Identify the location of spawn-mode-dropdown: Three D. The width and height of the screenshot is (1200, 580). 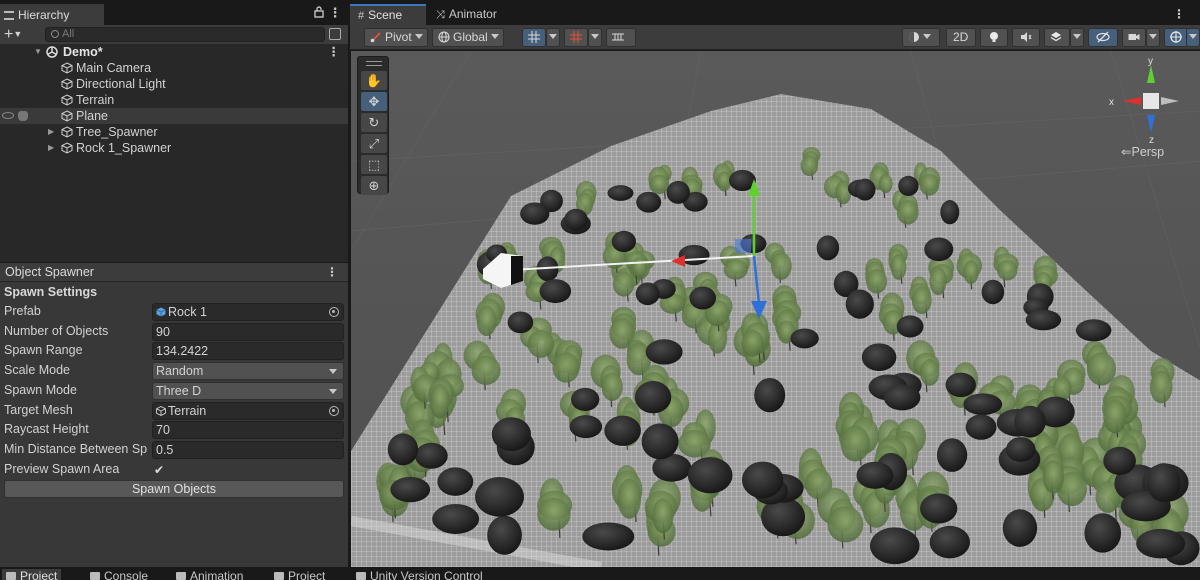
(248, 390).